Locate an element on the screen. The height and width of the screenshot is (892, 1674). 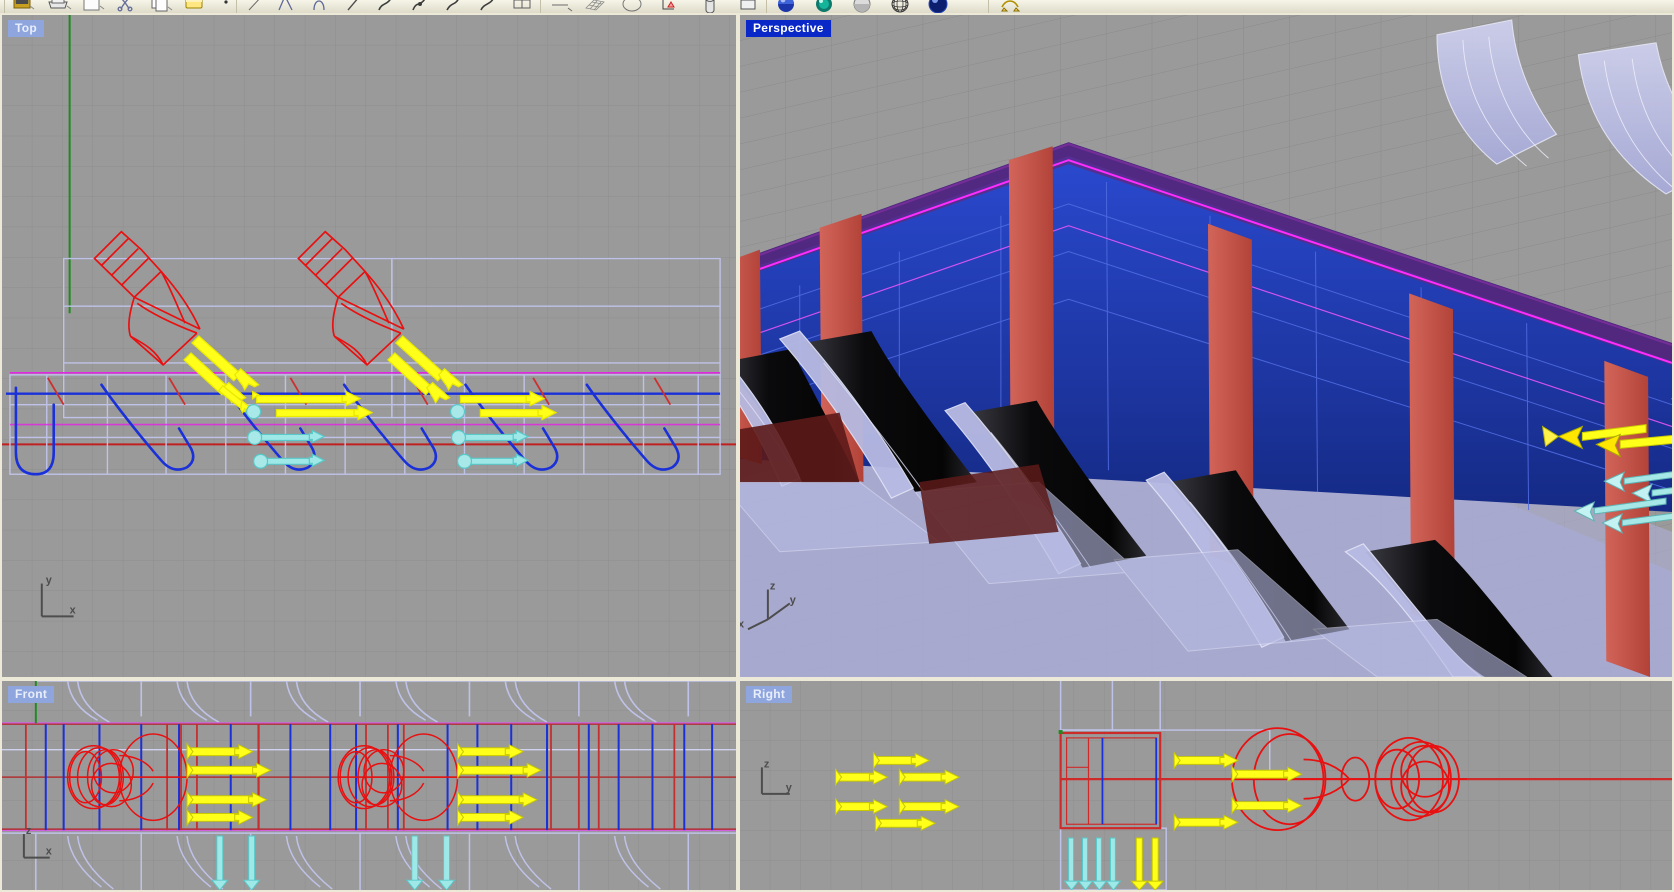
viewport-right: z y Right is located at coordinates (1206, 785).